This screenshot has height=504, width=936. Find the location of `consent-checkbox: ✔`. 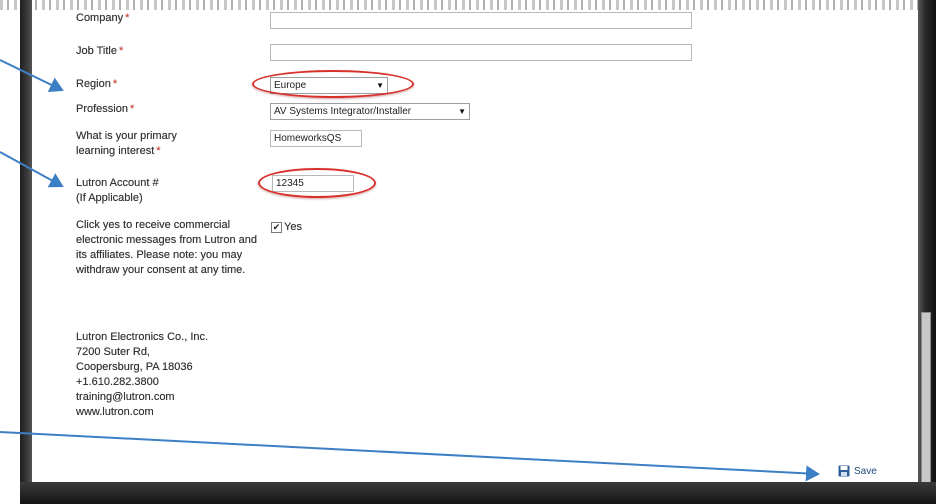

consent-checkbox: ✔ is located at coordinates (276, 227).